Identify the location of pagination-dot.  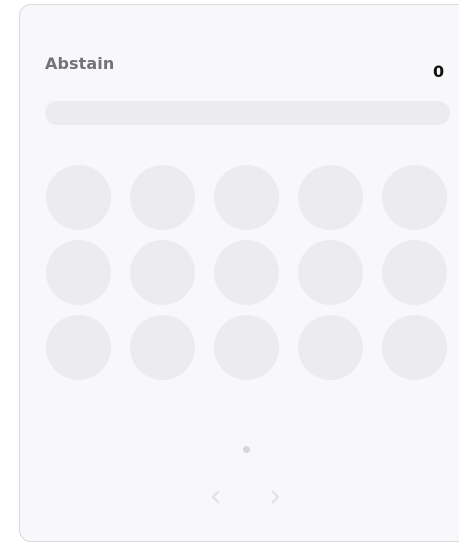
(246, 449).